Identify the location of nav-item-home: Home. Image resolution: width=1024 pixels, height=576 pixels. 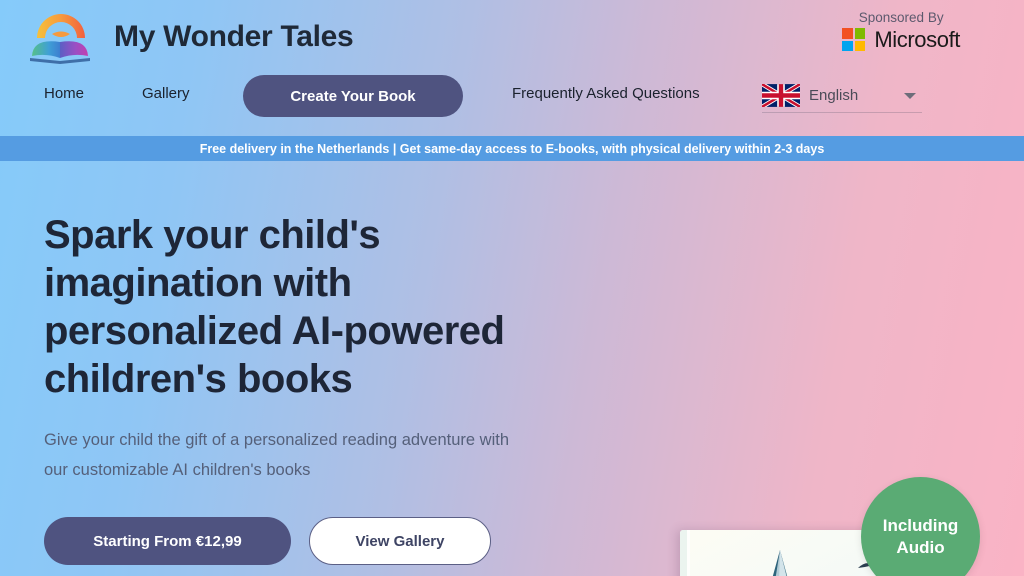
(64, 93).